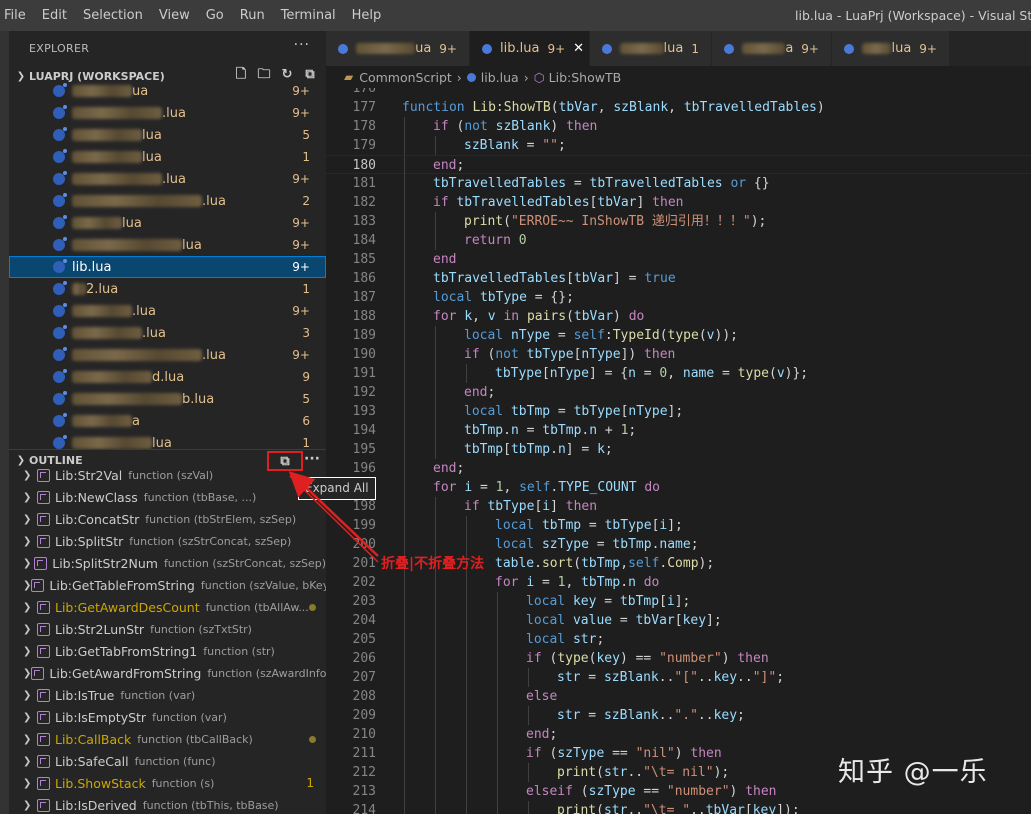 Image resolution: width=1031 pixels, height=814 pixels. Describe the element at coordinates (54, 15) in the screenshot. I see `menu-edit: Edit` at that location.